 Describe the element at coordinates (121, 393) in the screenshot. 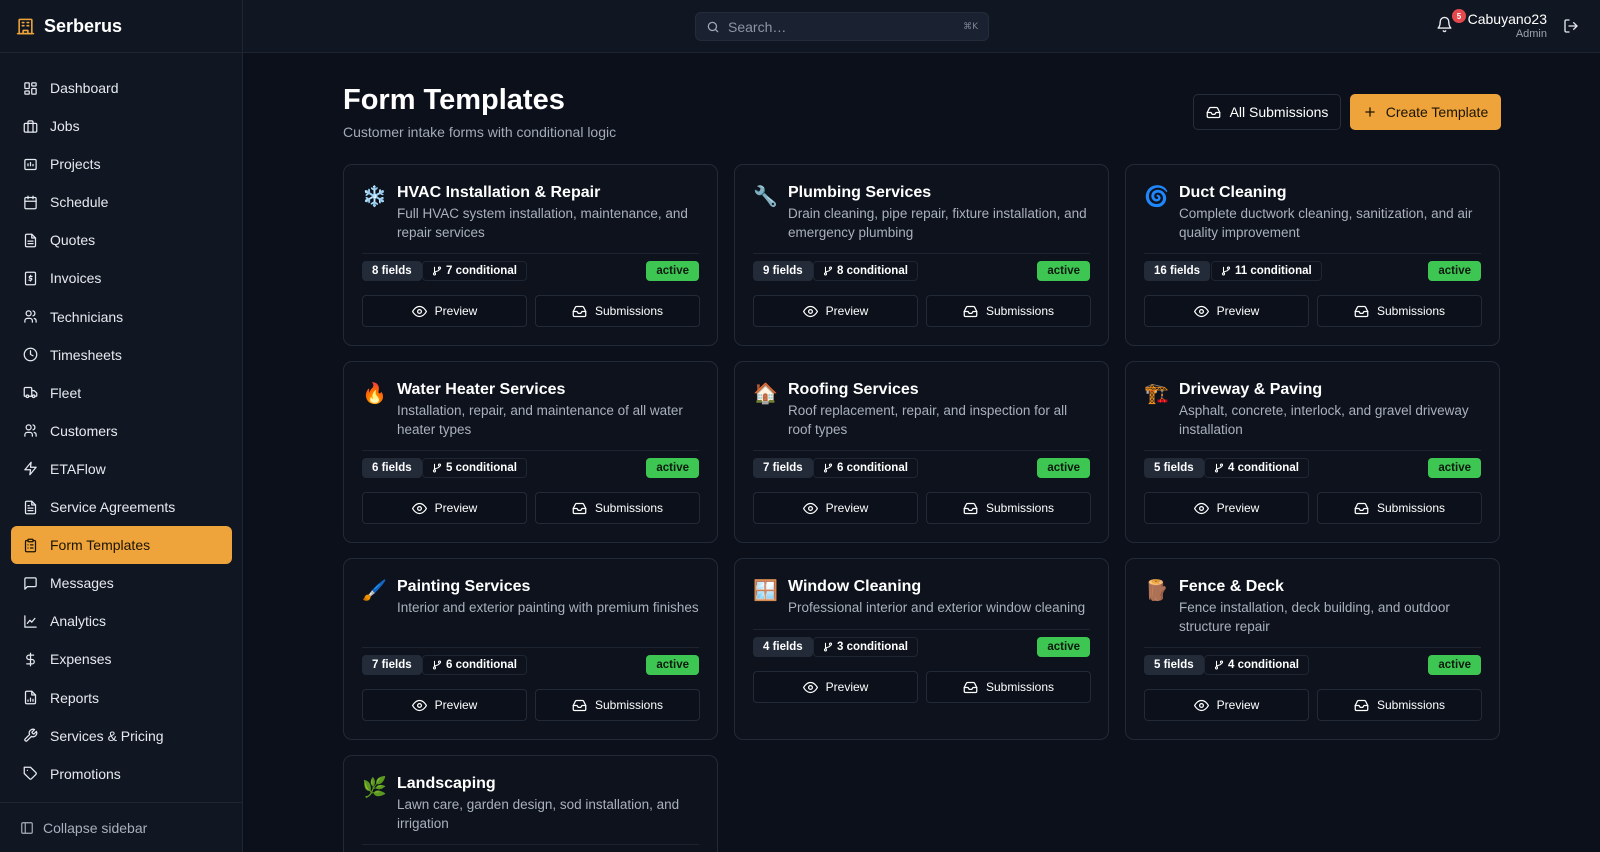

I see `sidebar-item-fleet: Fleet` at that location.